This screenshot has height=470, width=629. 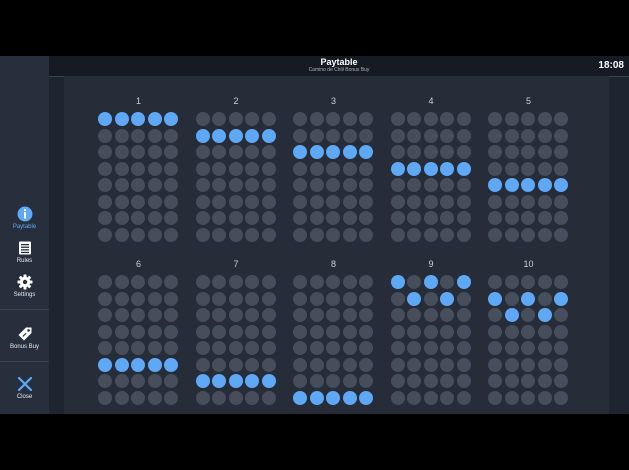 I want to click on payline-grid, so click(x=333, y=177).